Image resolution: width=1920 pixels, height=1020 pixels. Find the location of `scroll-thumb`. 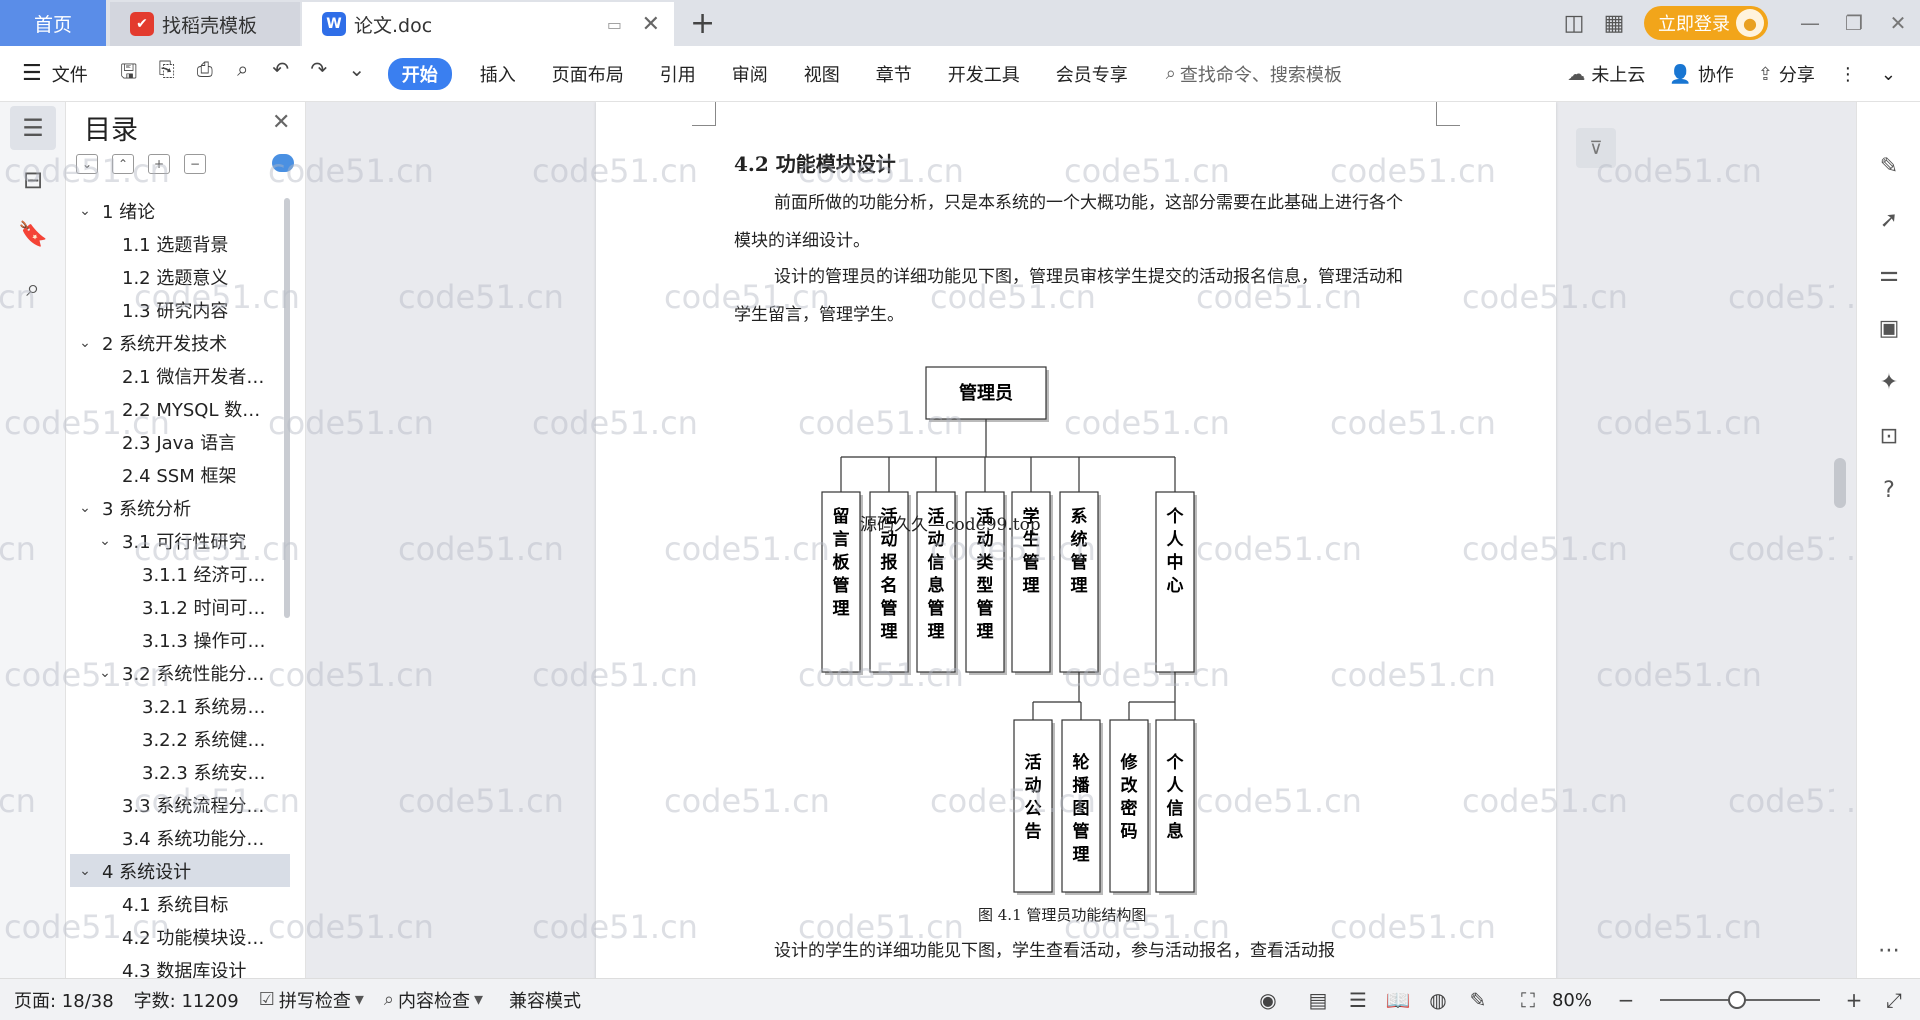

scroll-thumb is located at coordinates (1840, 483).